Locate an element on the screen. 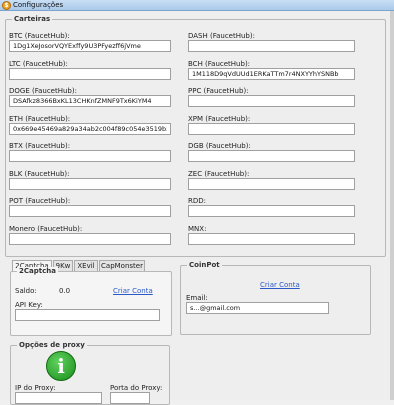  coinpot-title: CoinPot is located at coordinates (204, 265).